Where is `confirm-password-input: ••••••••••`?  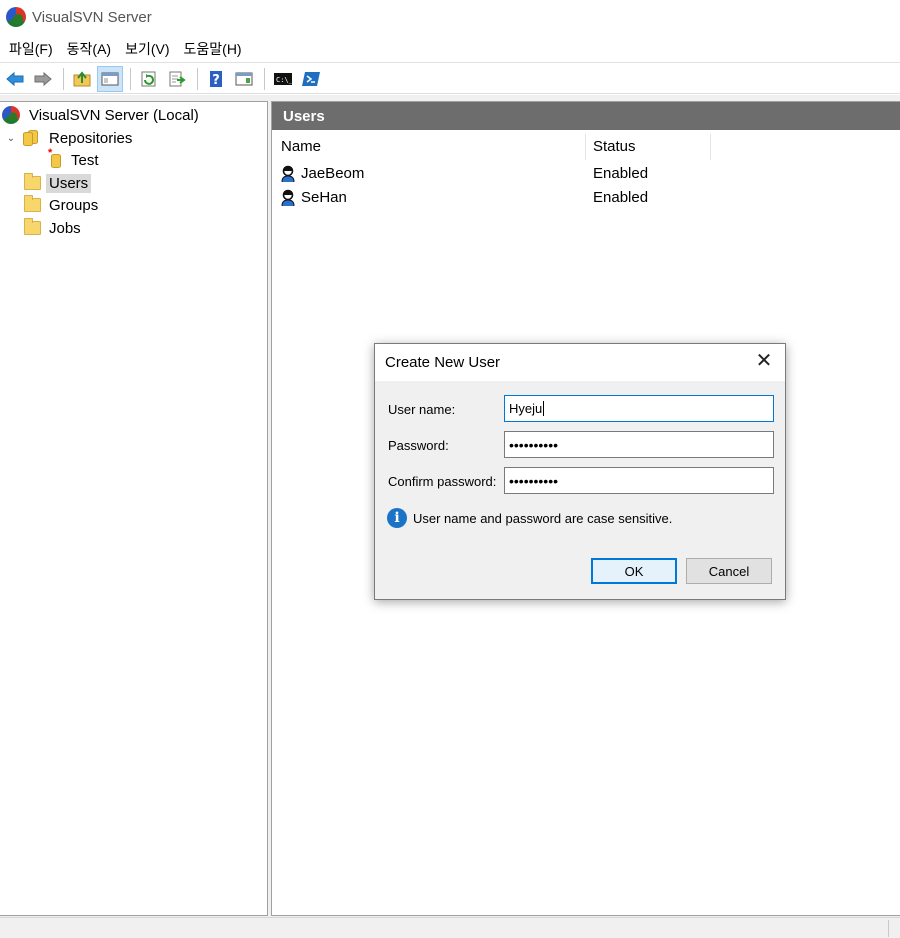 confirm-password-input: •••••••••• is located at coordinates (639, 480).